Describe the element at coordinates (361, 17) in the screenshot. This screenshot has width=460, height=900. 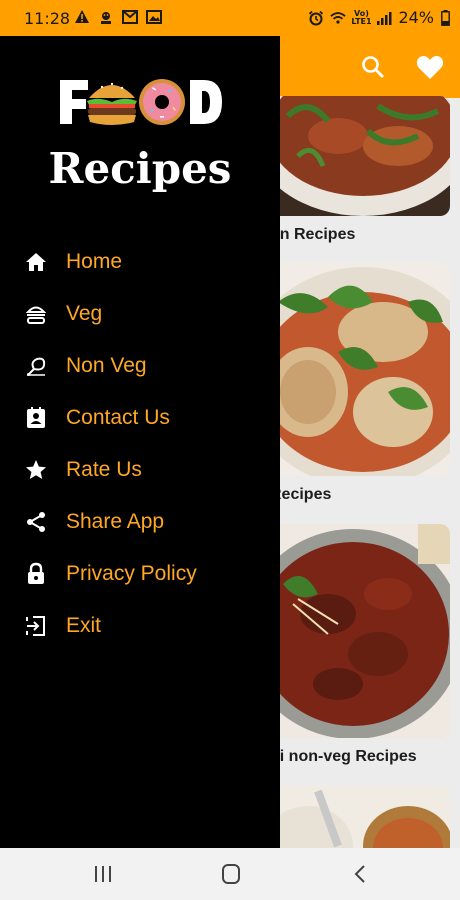
I see `volte-icon: Vo) LTE1` at that location.